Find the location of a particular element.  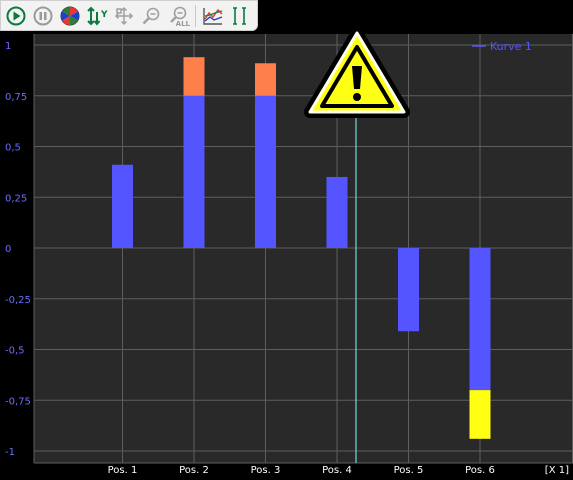

x-tick-label: Pos. 4 is located at coordinates (337, 470).